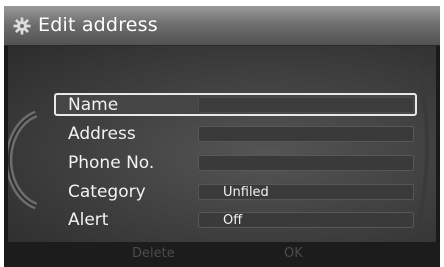 The width and height of the screenshot is (444, 267). I want to click on field-label: Alert, so click(88, 220).